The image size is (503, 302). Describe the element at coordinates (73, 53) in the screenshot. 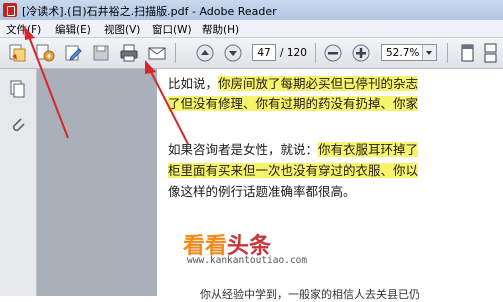

I see `edit-icon` at that location.